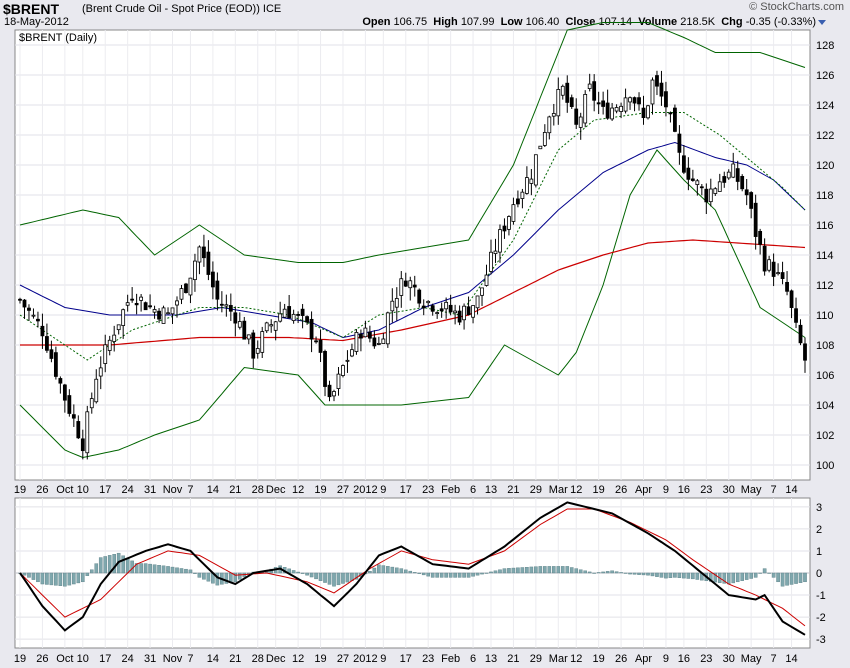 The image size is (850, 668). I want to click on macd-x-tick-label: 21, so click(513, 659).